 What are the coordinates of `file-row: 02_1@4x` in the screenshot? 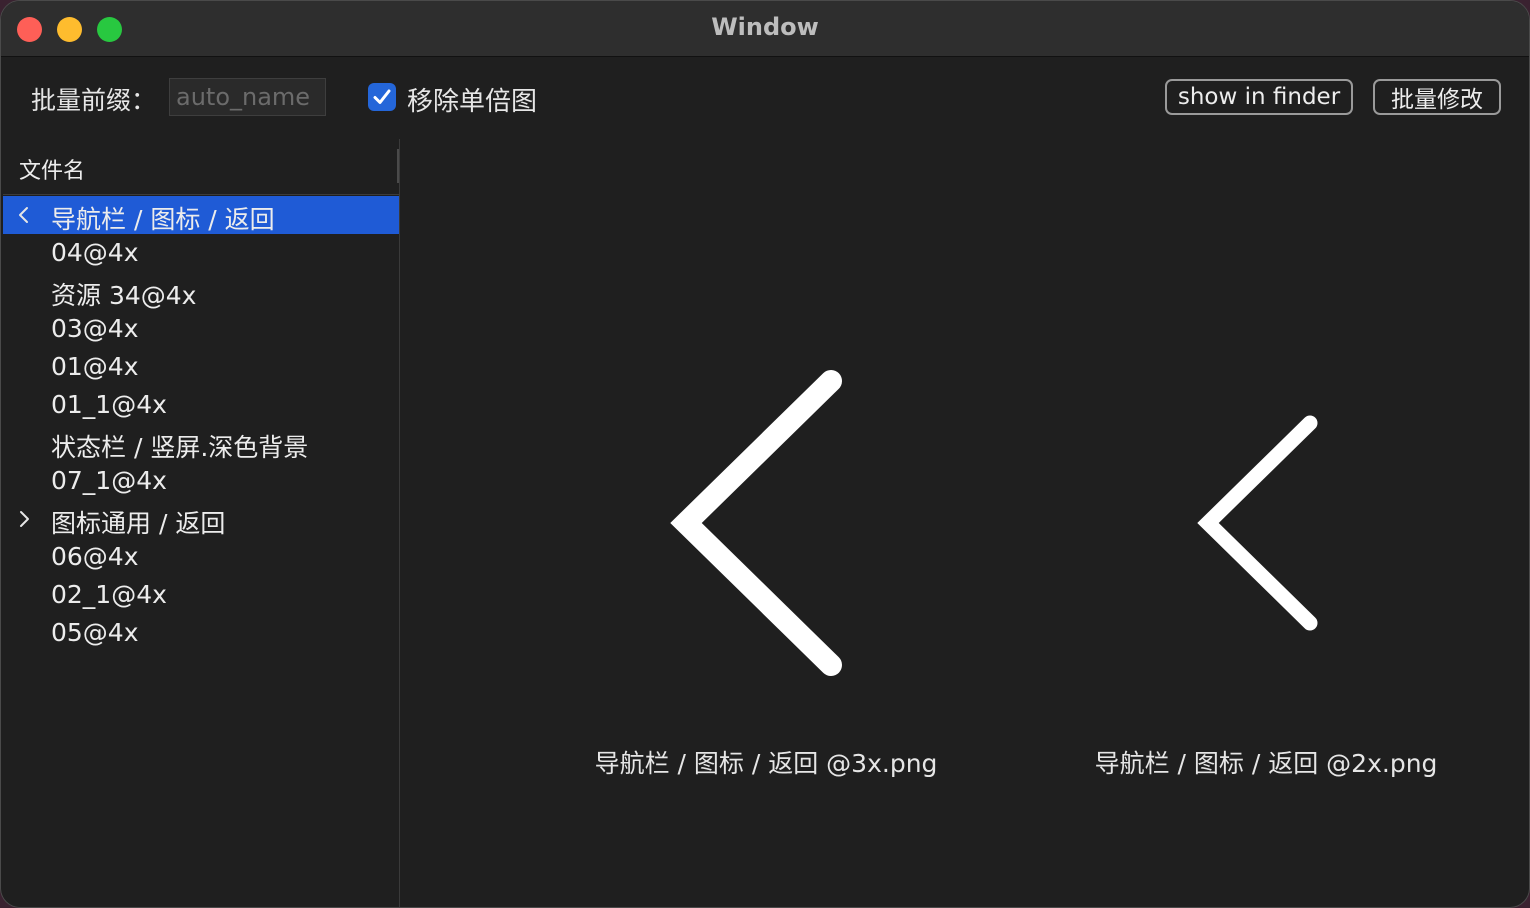 It's located at (201, 595).